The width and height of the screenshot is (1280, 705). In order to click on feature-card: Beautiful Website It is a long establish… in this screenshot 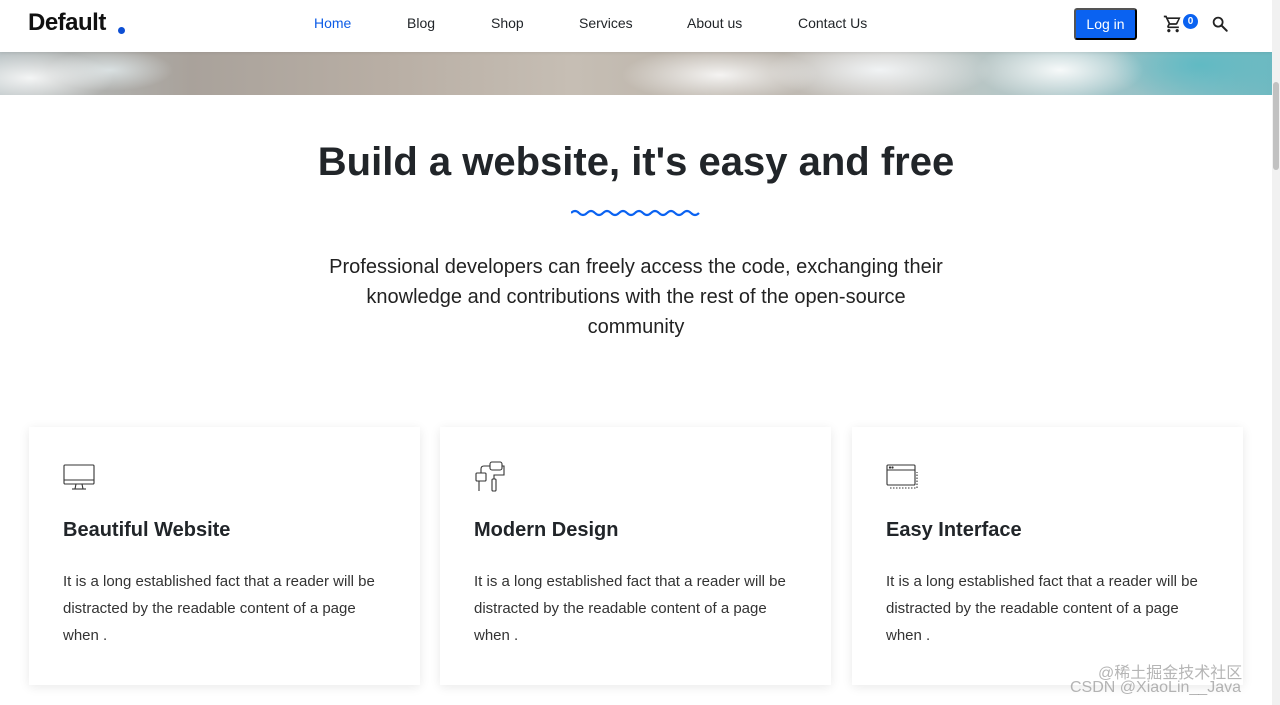, I will do `click(224, 556)`.